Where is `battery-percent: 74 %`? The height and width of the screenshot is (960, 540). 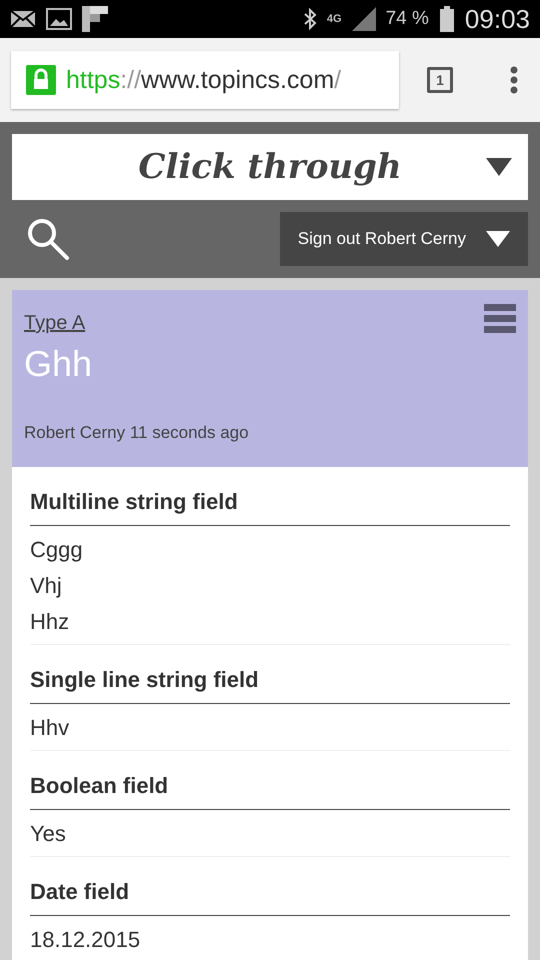 battery-percent: 74 % is located at coordinates (407, 19).